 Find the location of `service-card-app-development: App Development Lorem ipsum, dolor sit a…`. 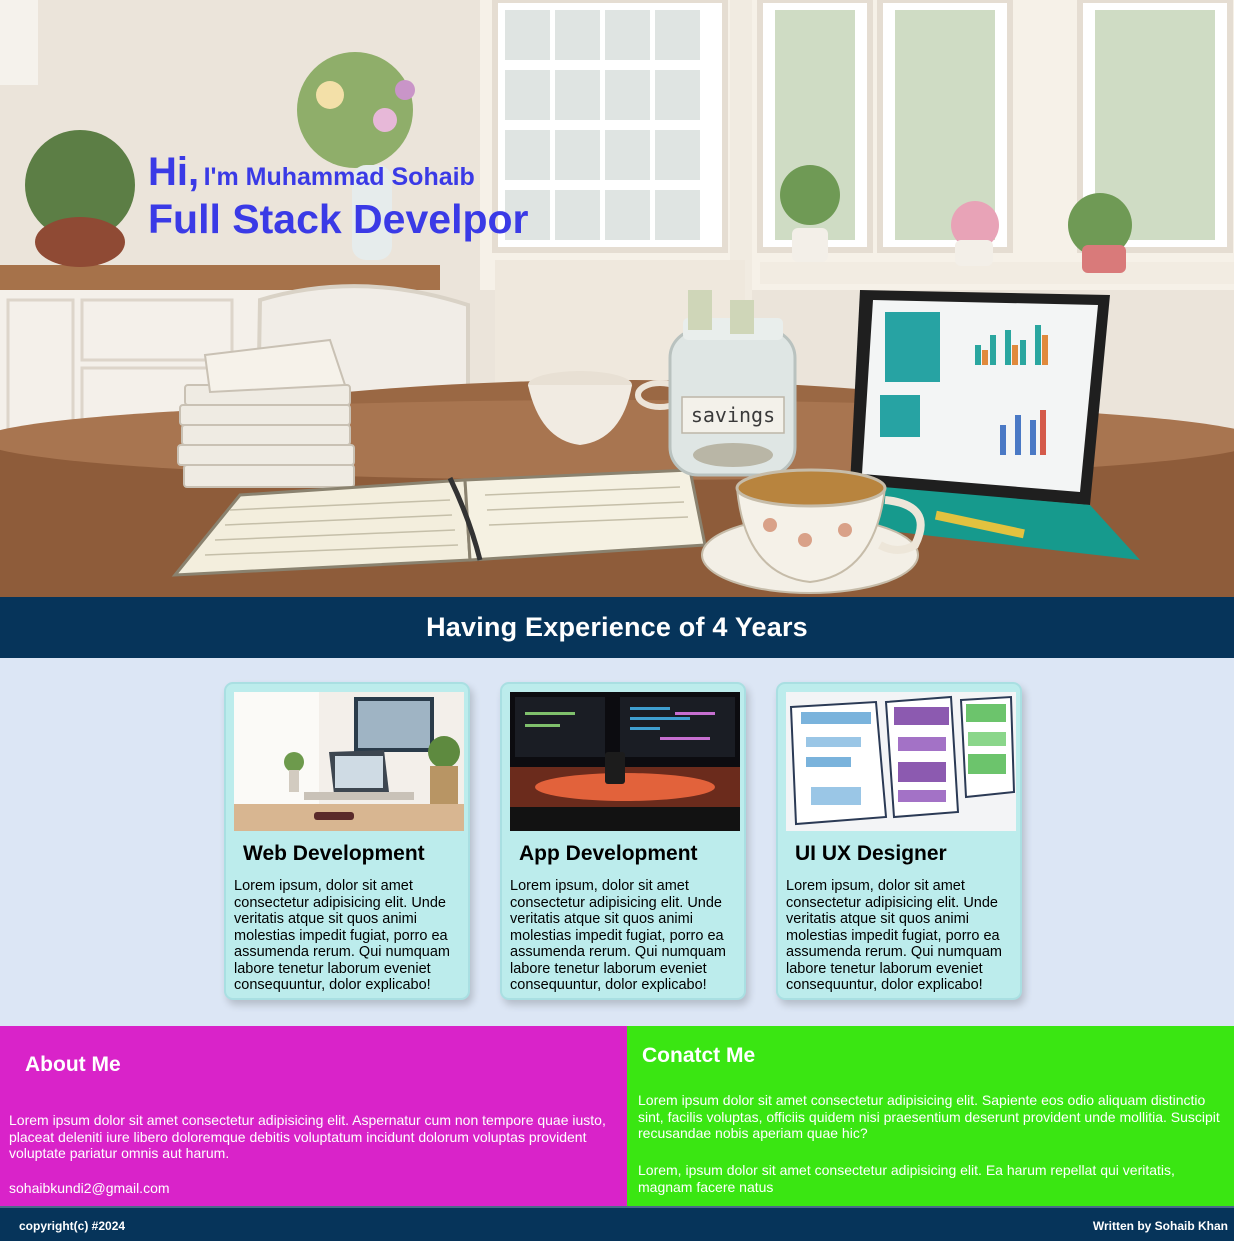

service-card-app-development: App Development Lorem ipsum, dolor sit a… is located at coordinates (623, 841).